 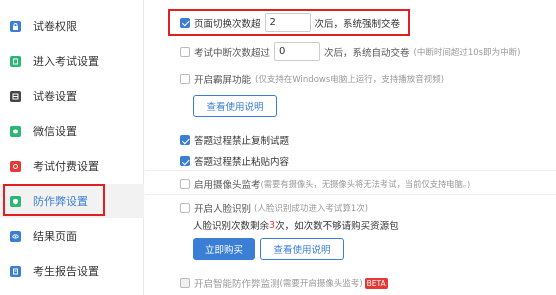 I want to click on pause-limit-row: 考试中断次数超过 0 次后，系统自动交卷 (中断时间超过10s即为中断), so click(x=350, y=51).